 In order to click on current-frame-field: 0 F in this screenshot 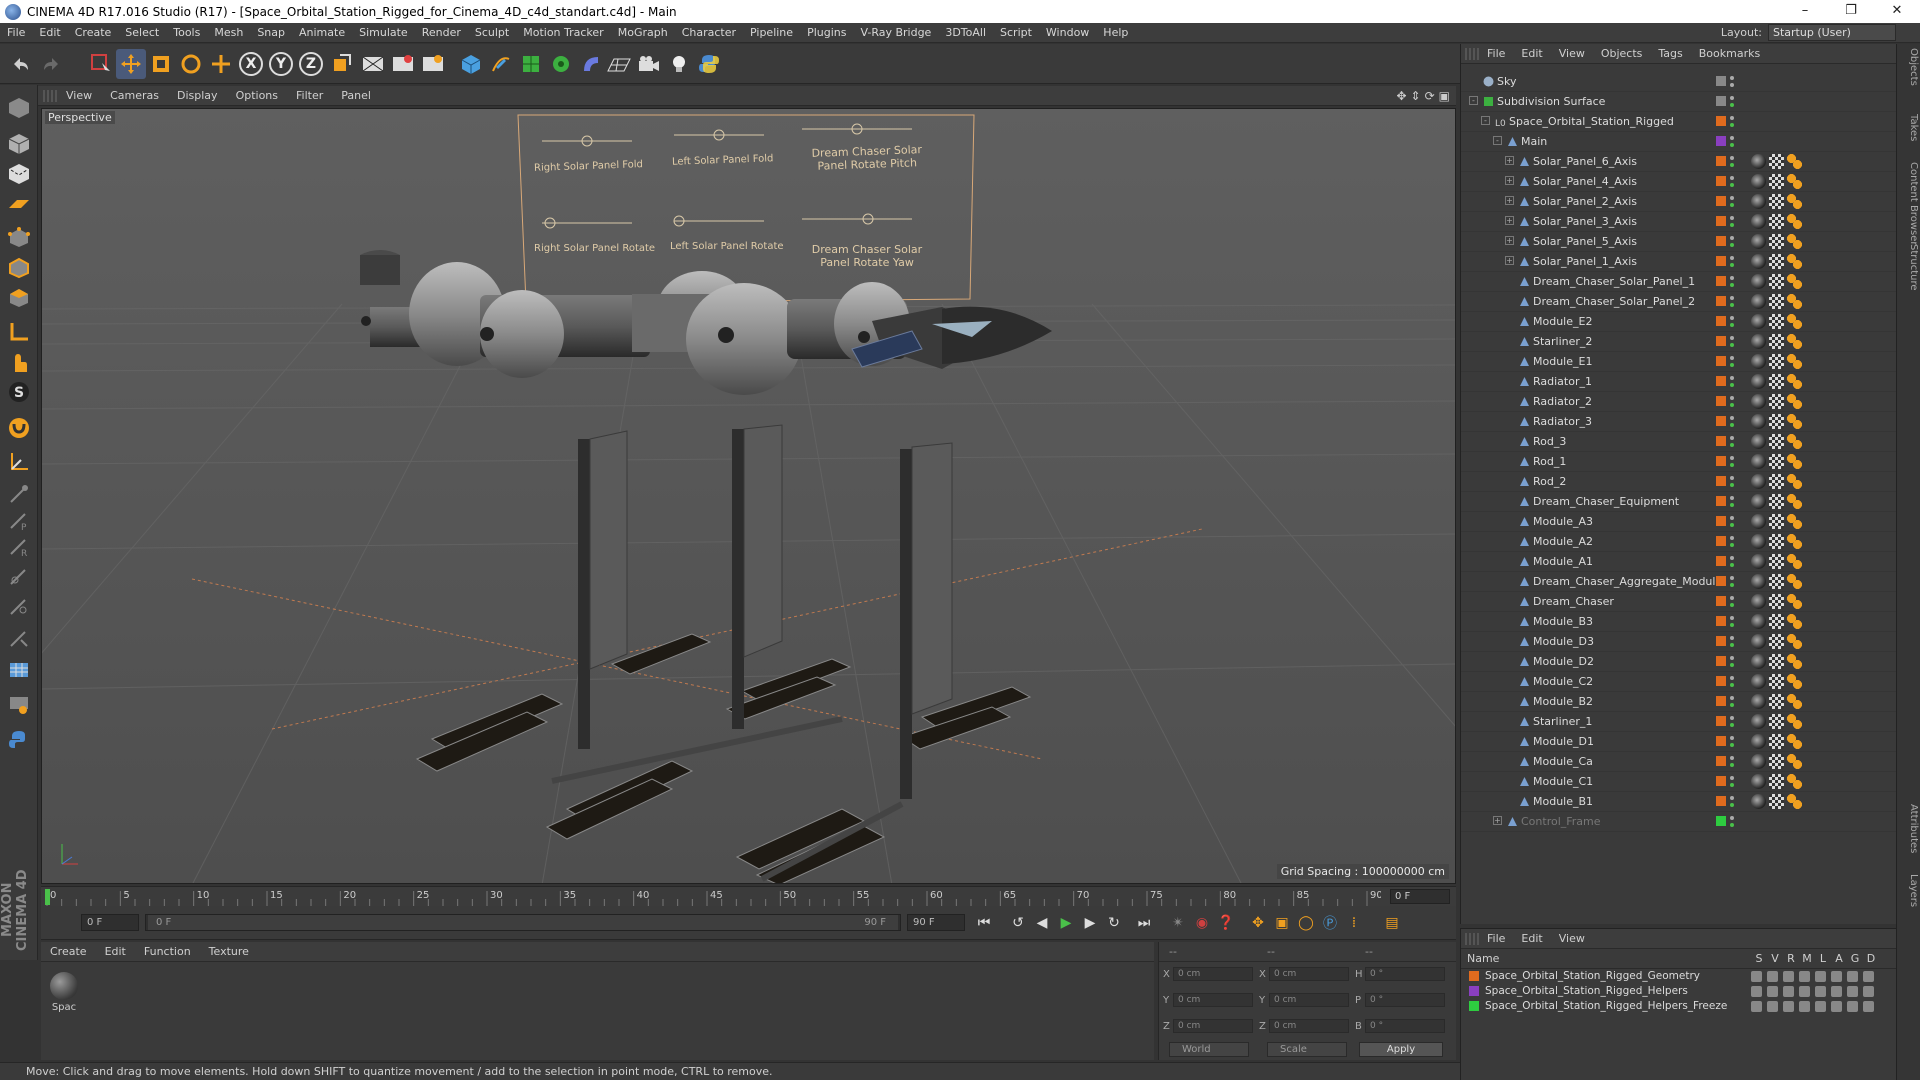, I will do `click(1420, 896)`.